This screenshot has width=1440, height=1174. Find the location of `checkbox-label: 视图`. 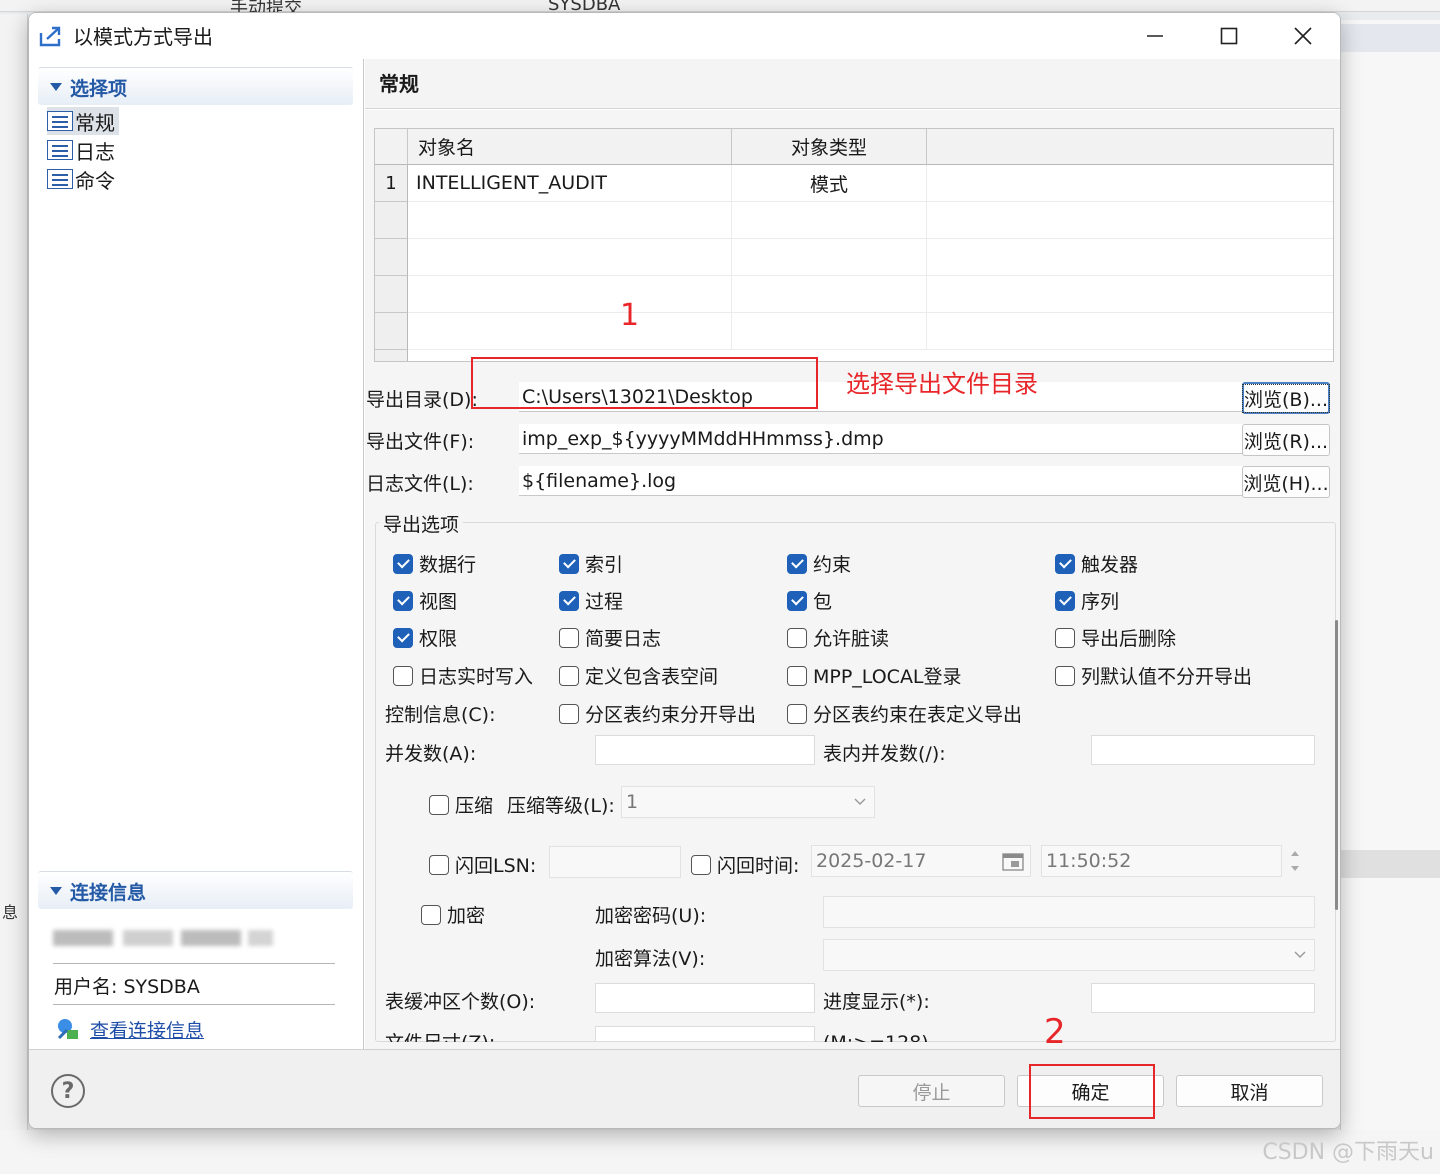

checkbox-label: 视图 is located at coordinates (438, 602).